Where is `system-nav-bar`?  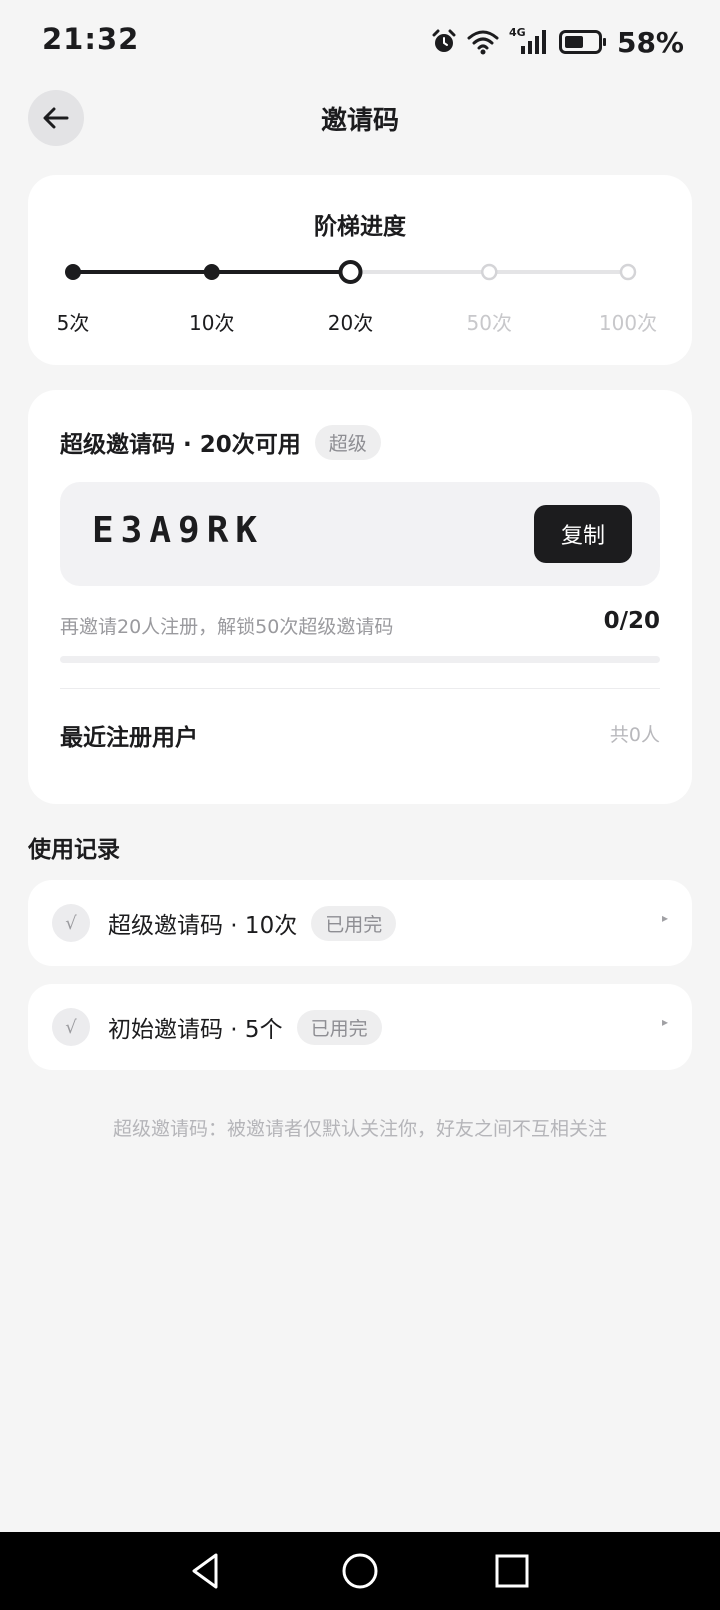 system-nav-bar is located at coordinates (360, 1571).